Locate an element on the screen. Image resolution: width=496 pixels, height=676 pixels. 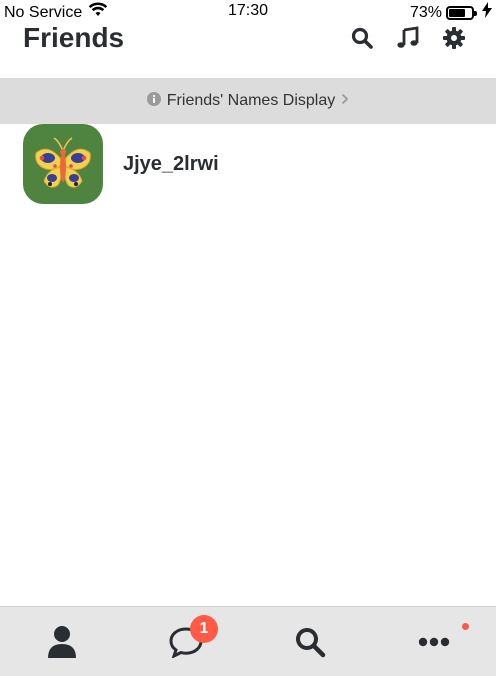
tab-bar: 1 is located at coordinates (248, 641).